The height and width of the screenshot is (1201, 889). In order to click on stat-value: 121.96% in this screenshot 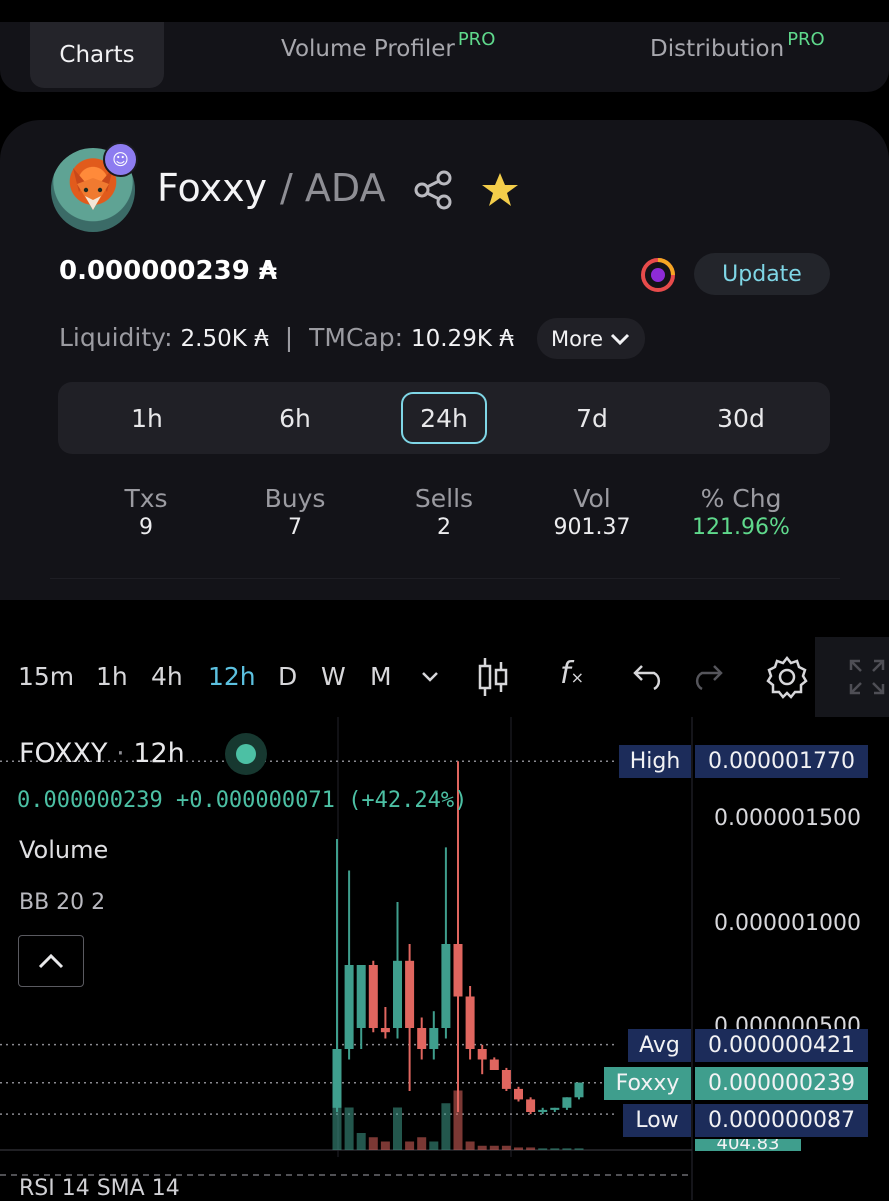, I will do `click(741, 527)`.